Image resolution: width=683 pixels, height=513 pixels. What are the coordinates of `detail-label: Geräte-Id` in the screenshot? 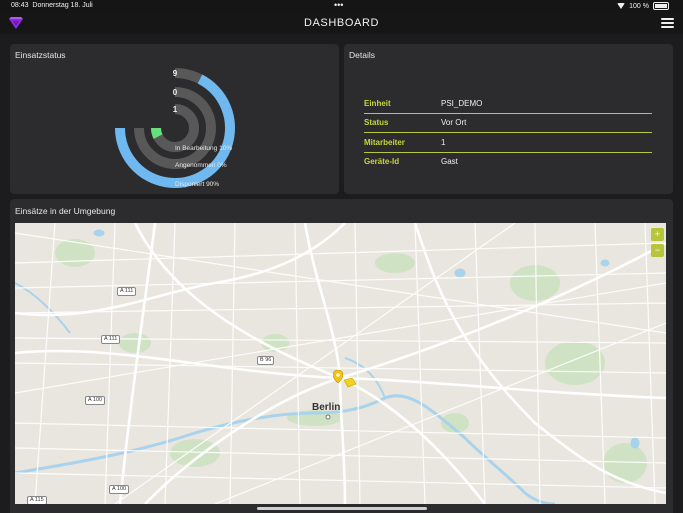 It's located at (382, 162).